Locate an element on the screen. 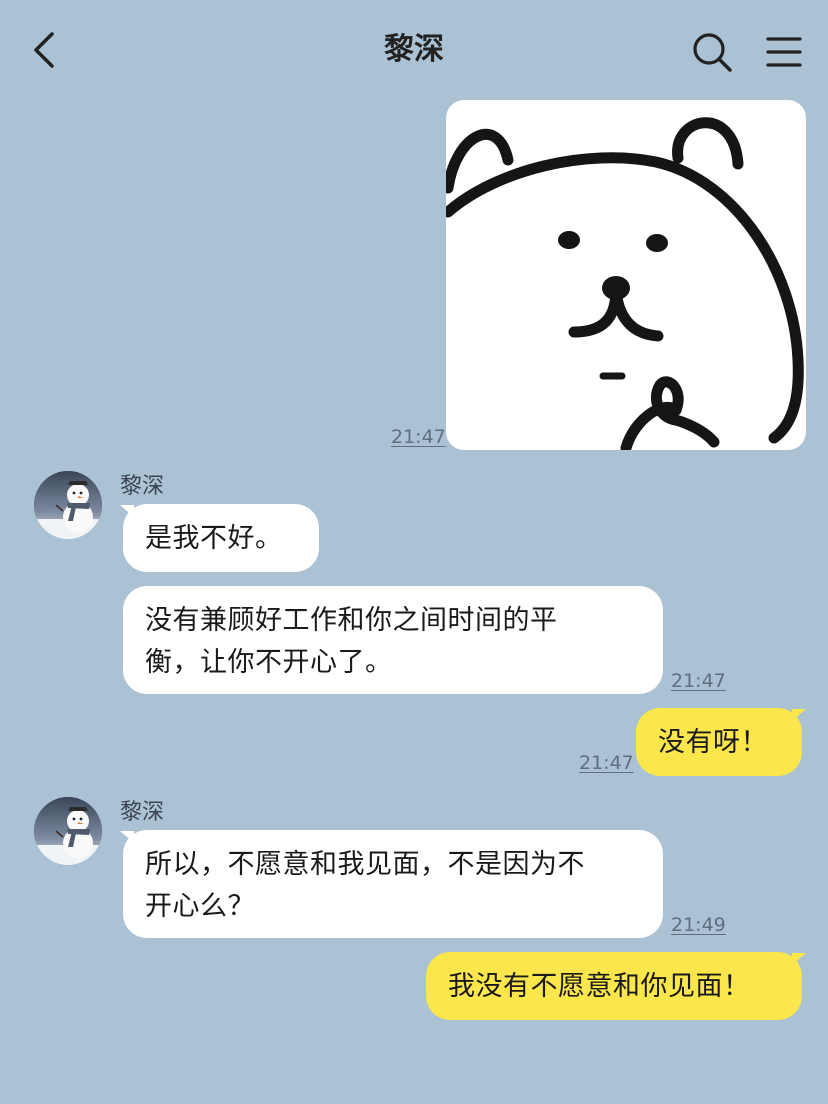  message-text: 没有呀！ is located at coordinates (713, 742).